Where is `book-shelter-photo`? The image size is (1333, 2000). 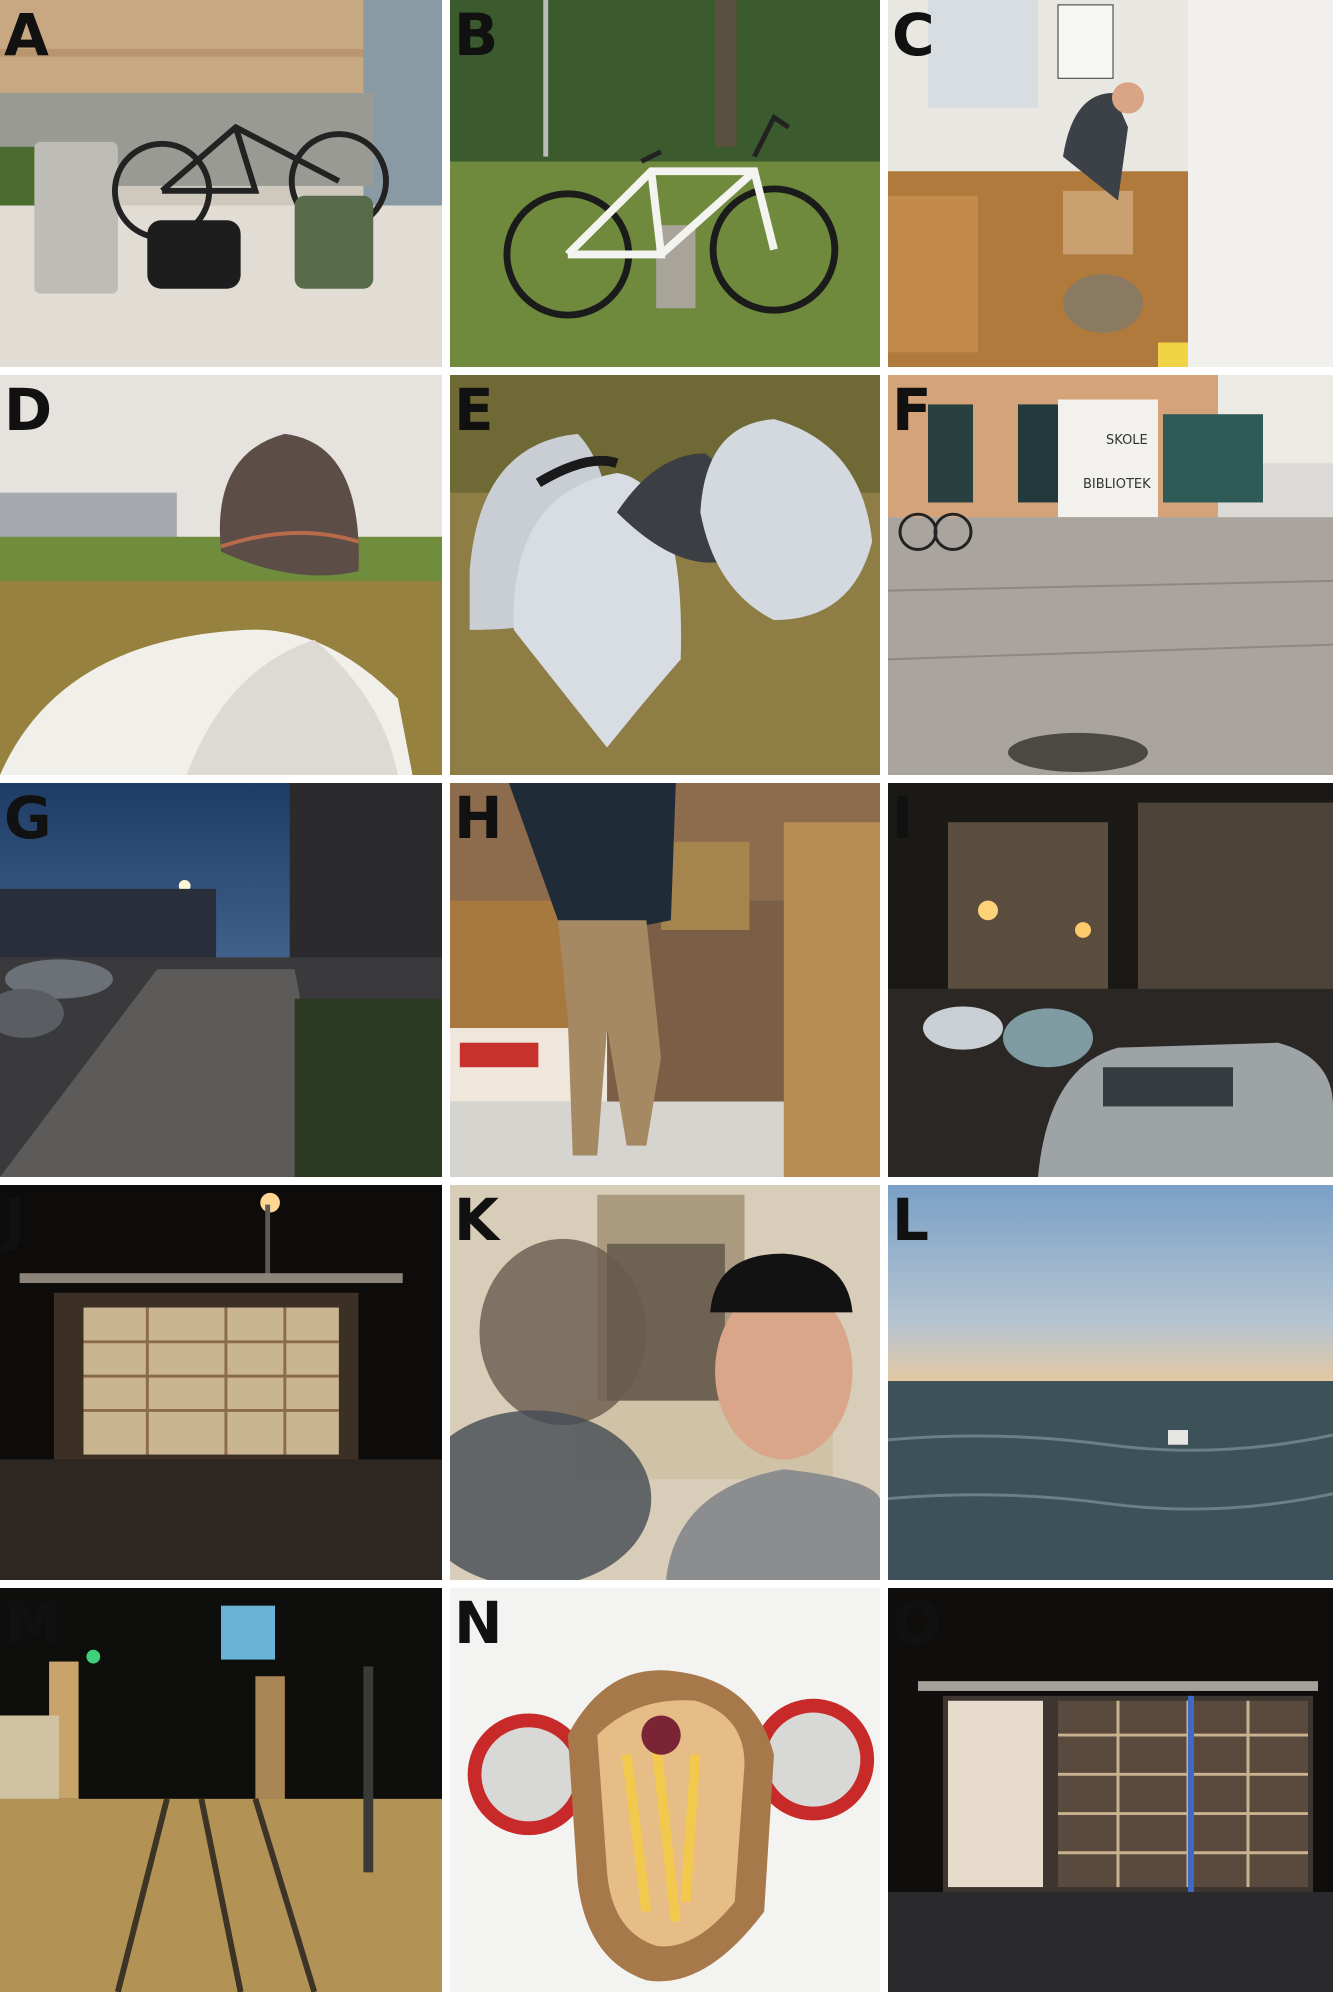
book-shelter-photo is located at coordinates (221, 1382).